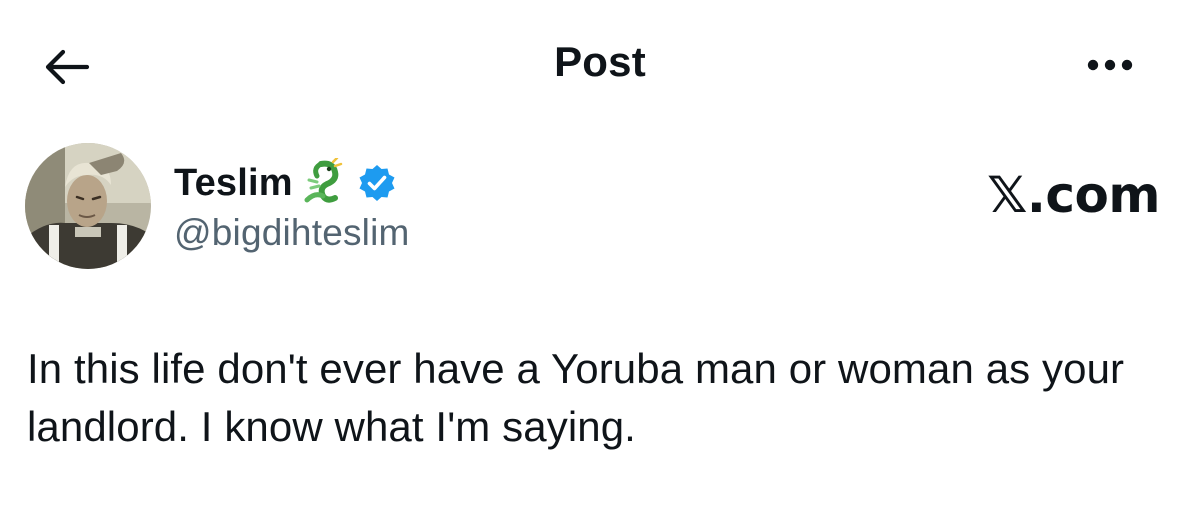 This screenshot has height=521, width=1200. I want to click on profile-picture, so click(88, 206).